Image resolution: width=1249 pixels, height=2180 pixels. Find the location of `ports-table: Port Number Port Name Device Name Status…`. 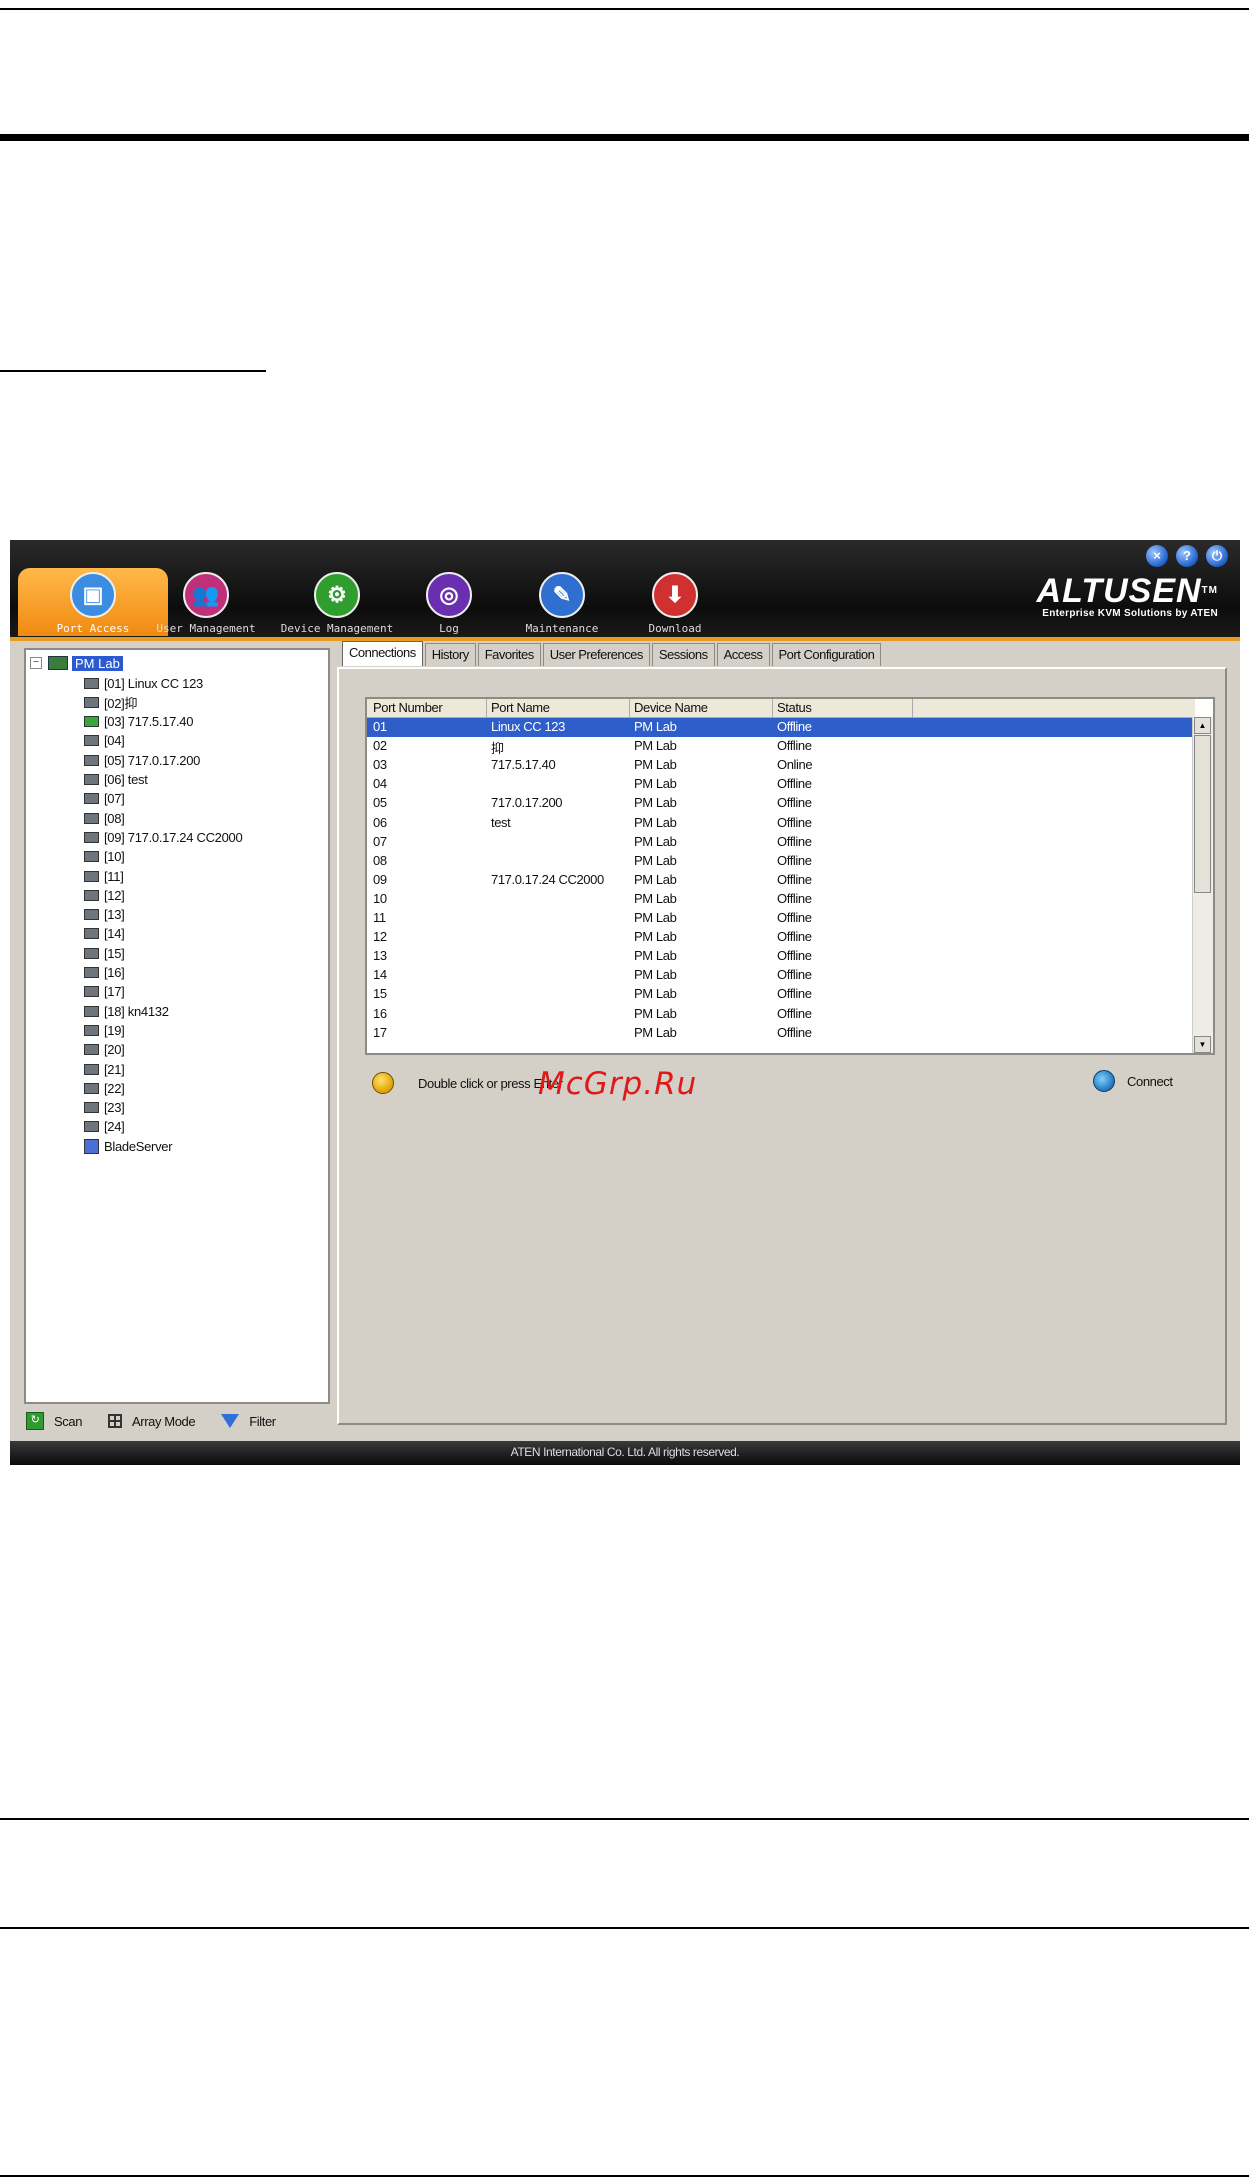

ports-table: Port Number Port Name Device Name Status… is located at coordinates (790, 876).